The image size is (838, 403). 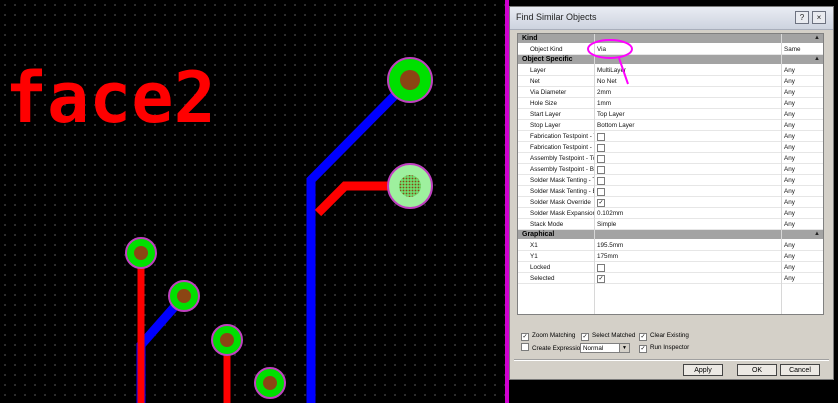 I want to click on property-name: Fabrication Testpoint - T, so click(x=562, y=136).